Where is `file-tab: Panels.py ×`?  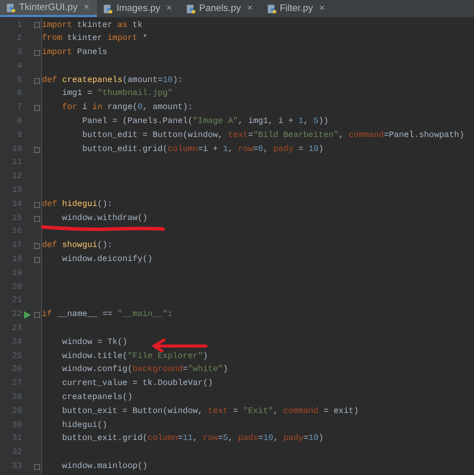 file-tab: Panels.py × is located at coordinates (220, 8).